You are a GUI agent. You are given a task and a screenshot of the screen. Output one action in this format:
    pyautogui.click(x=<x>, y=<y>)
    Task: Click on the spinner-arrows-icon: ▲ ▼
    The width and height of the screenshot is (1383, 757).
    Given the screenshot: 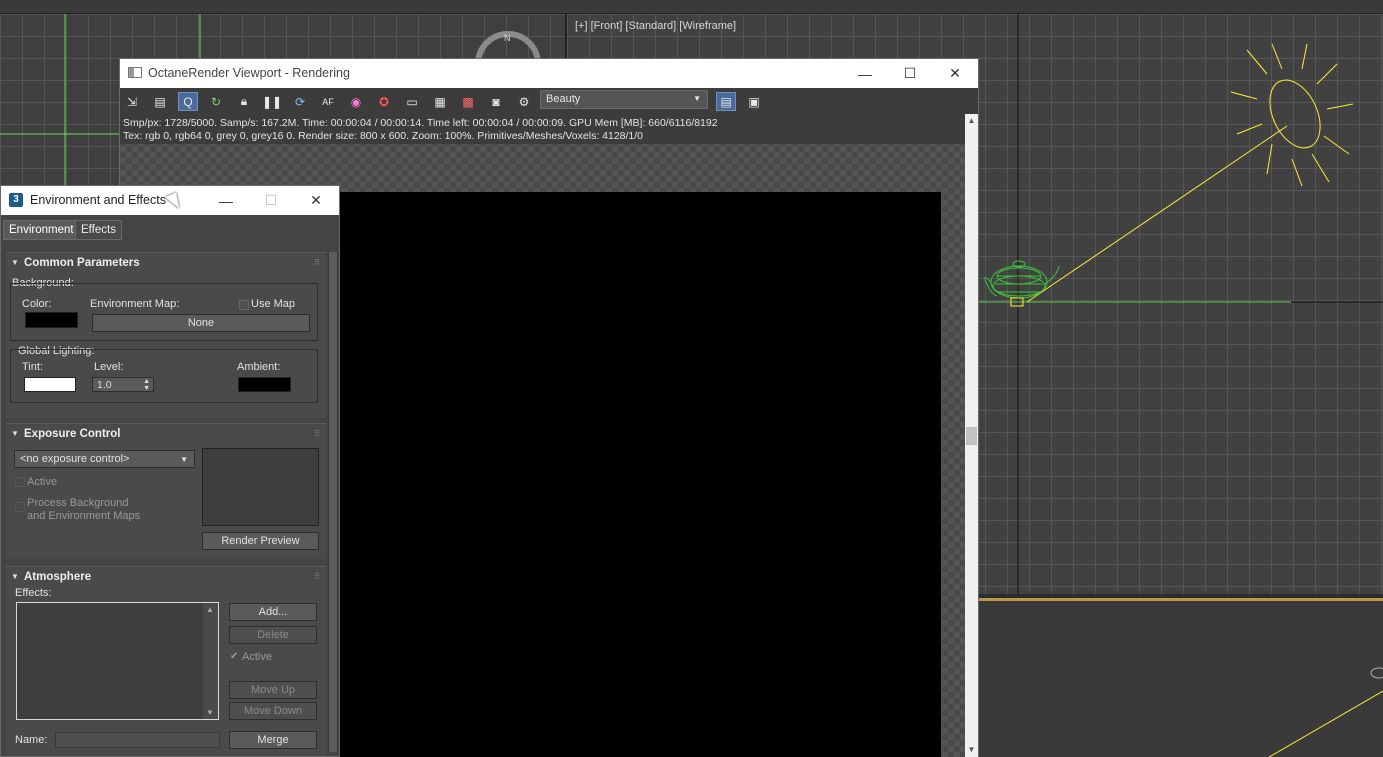 What is the action you would take?
    pyautogui.click(x=146, y=385)
    